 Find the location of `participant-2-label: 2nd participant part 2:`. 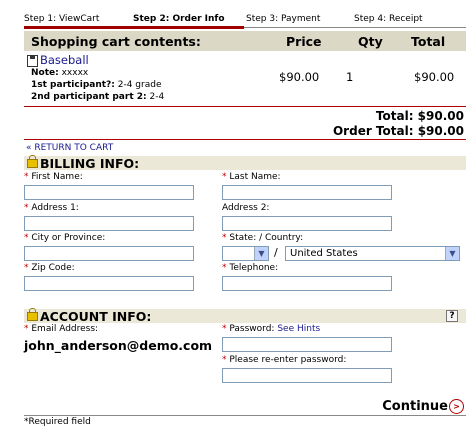

participant-2-label: 2nd participant part 2: is located at coordinates (89, 97).